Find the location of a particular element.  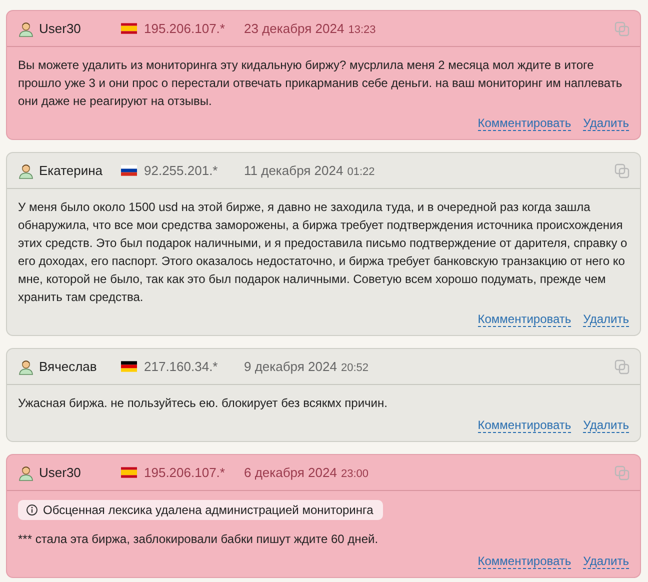

info-icon is located at coordinates (32, 510).